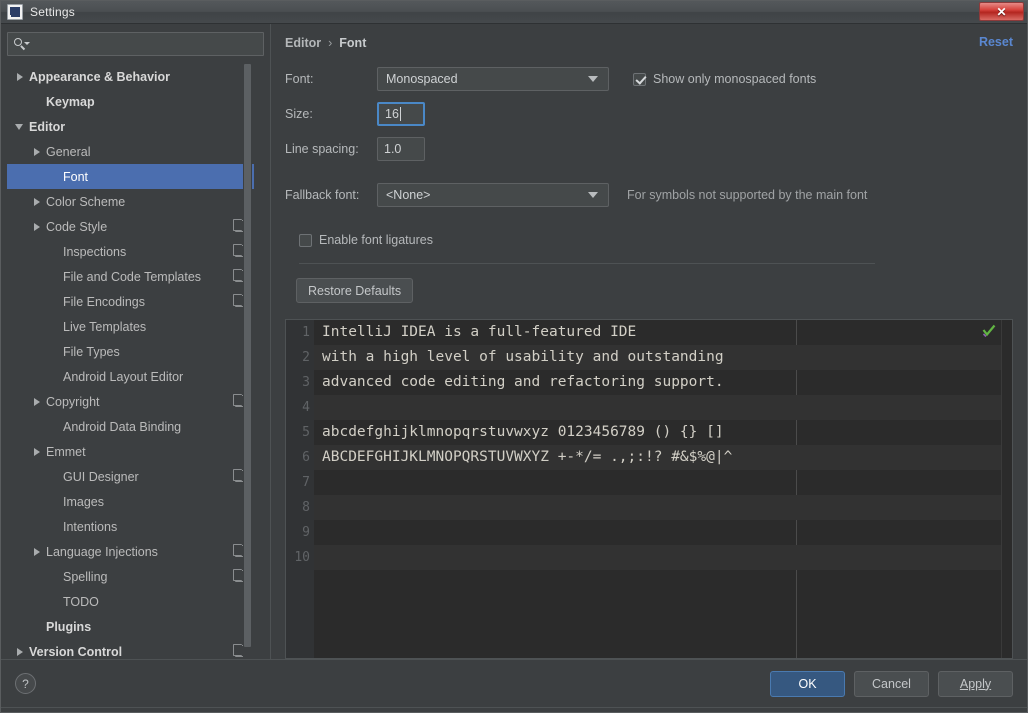 Image resolution: width=1028 pixels, height=713 pixels. What do you see at coordinates (989, 331) in the screenshot?
I see `green-checkmark-icon` at bounding box center [989, 331].